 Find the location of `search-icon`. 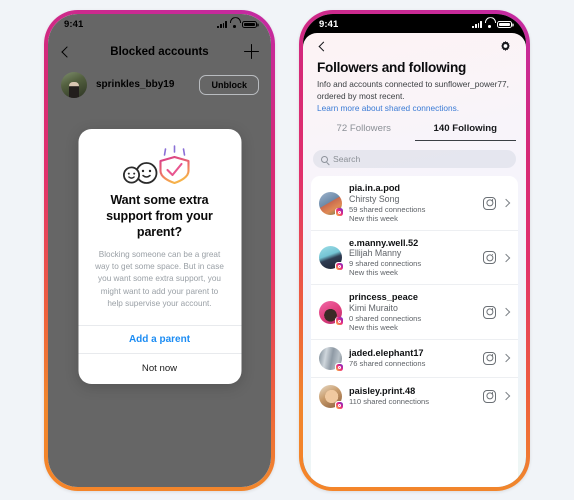

search-icon is located at coordinates (324, 159).